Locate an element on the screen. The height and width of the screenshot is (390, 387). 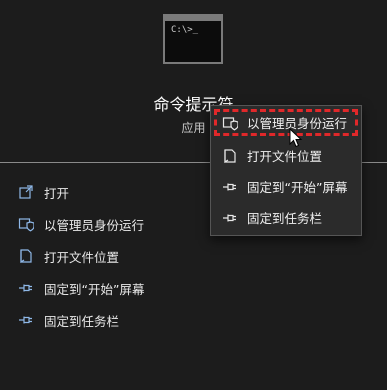
open-icon is located at coordinates (26, 192).